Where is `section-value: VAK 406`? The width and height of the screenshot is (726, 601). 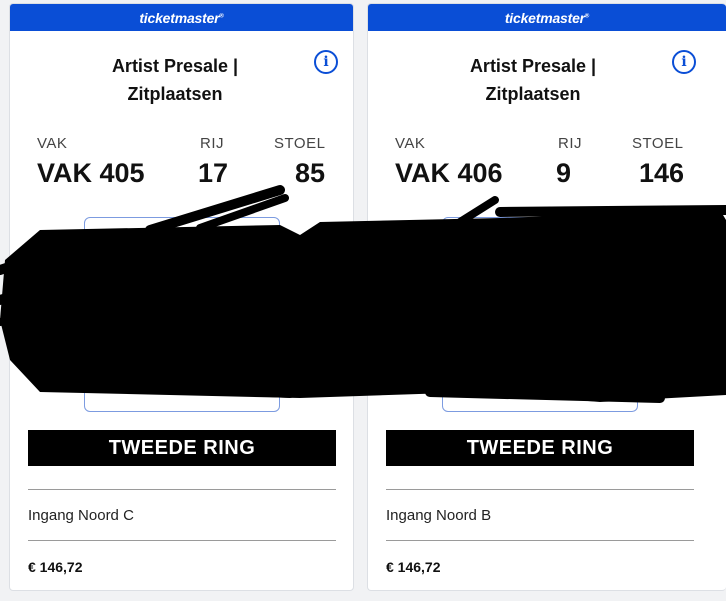
section-value: VAK 406 is located at coordinates (449, 173).